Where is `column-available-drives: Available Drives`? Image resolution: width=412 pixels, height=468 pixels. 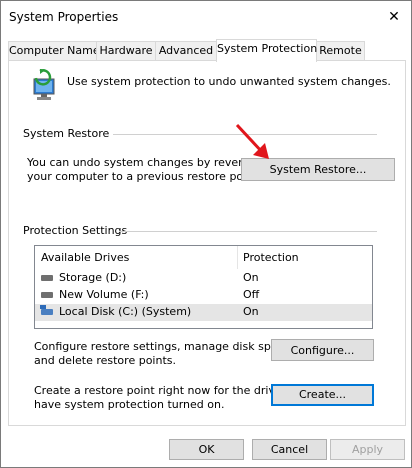 column-available-drives: Available Drives is located at coordinates (85, 258).